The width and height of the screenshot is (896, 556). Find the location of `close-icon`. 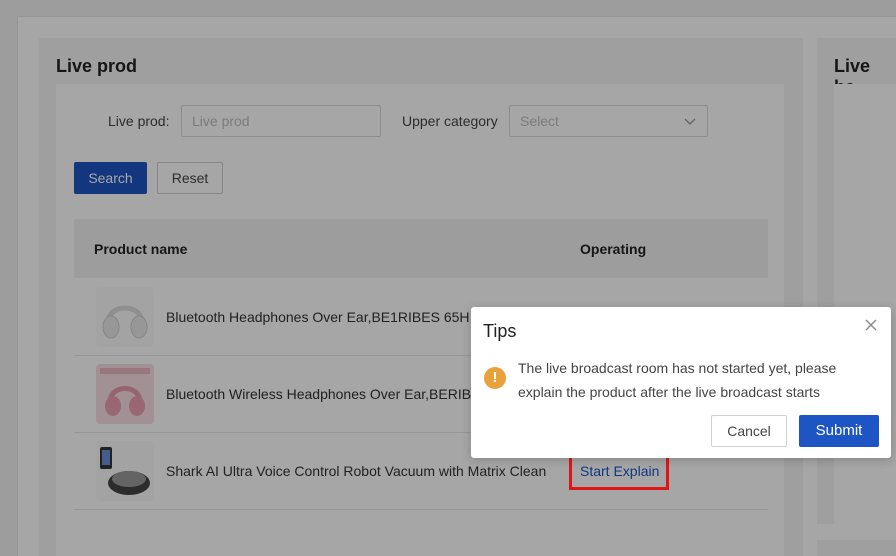

close-icon is located at coordinates (871, 325).